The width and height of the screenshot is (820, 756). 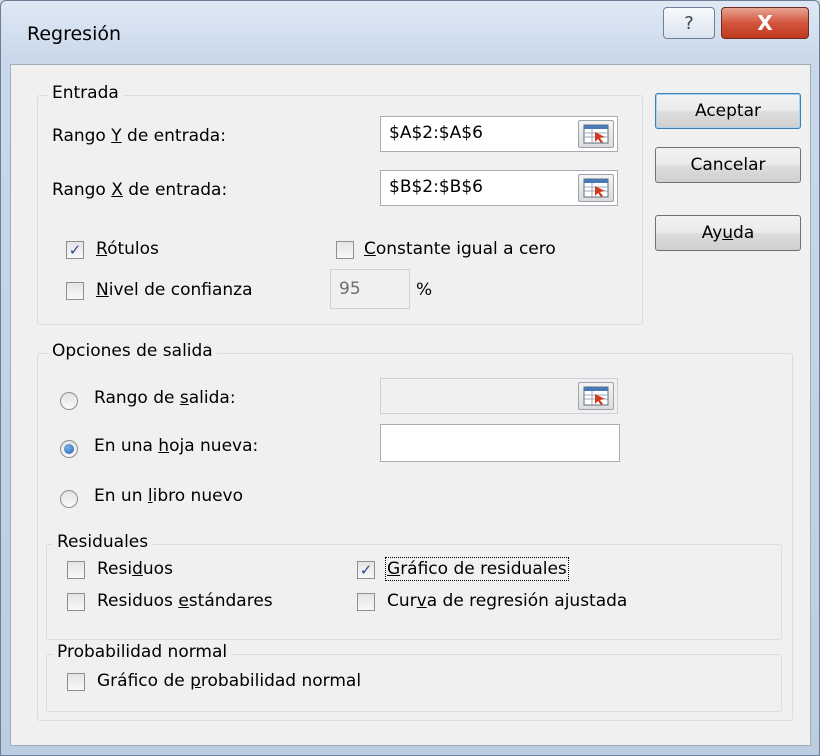 I want to click on grafico-residuales-checkbox: ✓, so click(x=366, y=570).